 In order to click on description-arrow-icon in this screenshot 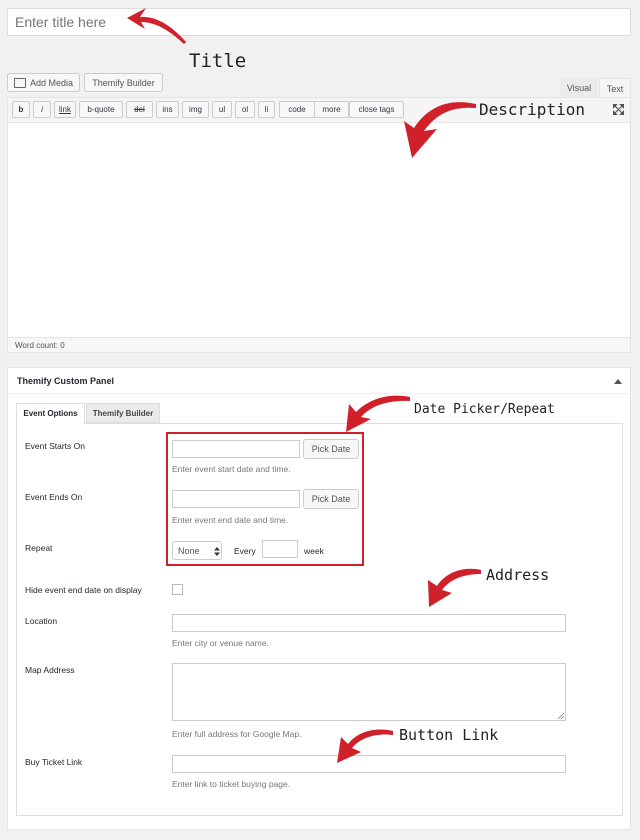, I will do `click(440, 130)`.